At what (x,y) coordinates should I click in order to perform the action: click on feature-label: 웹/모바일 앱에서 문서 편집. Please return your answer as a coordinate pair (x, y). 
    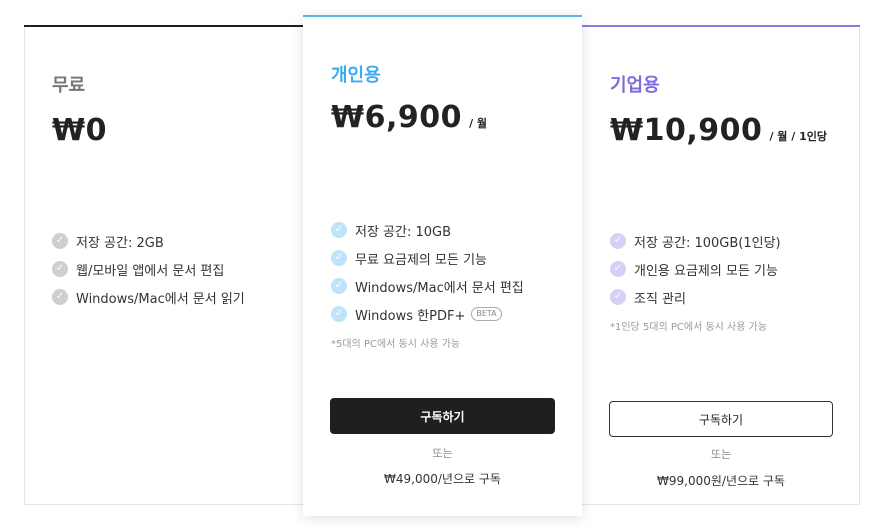
    Looking at the image, I should click on (150, 271).